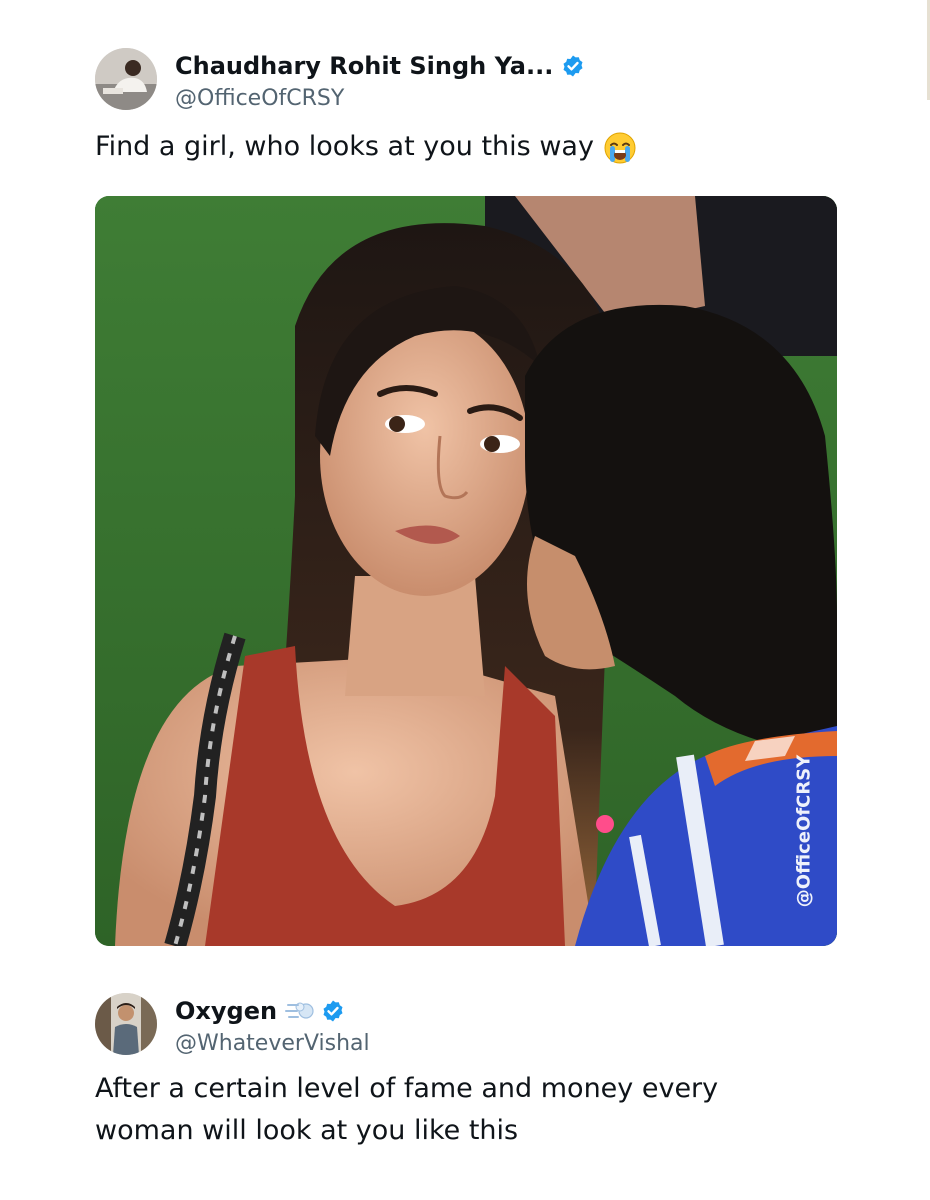  I want to click on dashing-away-icon, so click(299, 1010).